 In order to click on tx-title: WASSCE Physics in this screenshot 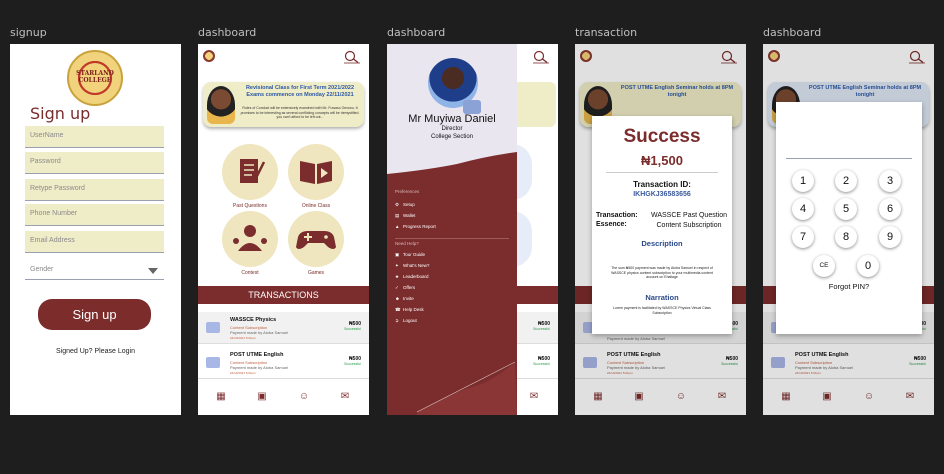, I will do `click(253, 320)`.